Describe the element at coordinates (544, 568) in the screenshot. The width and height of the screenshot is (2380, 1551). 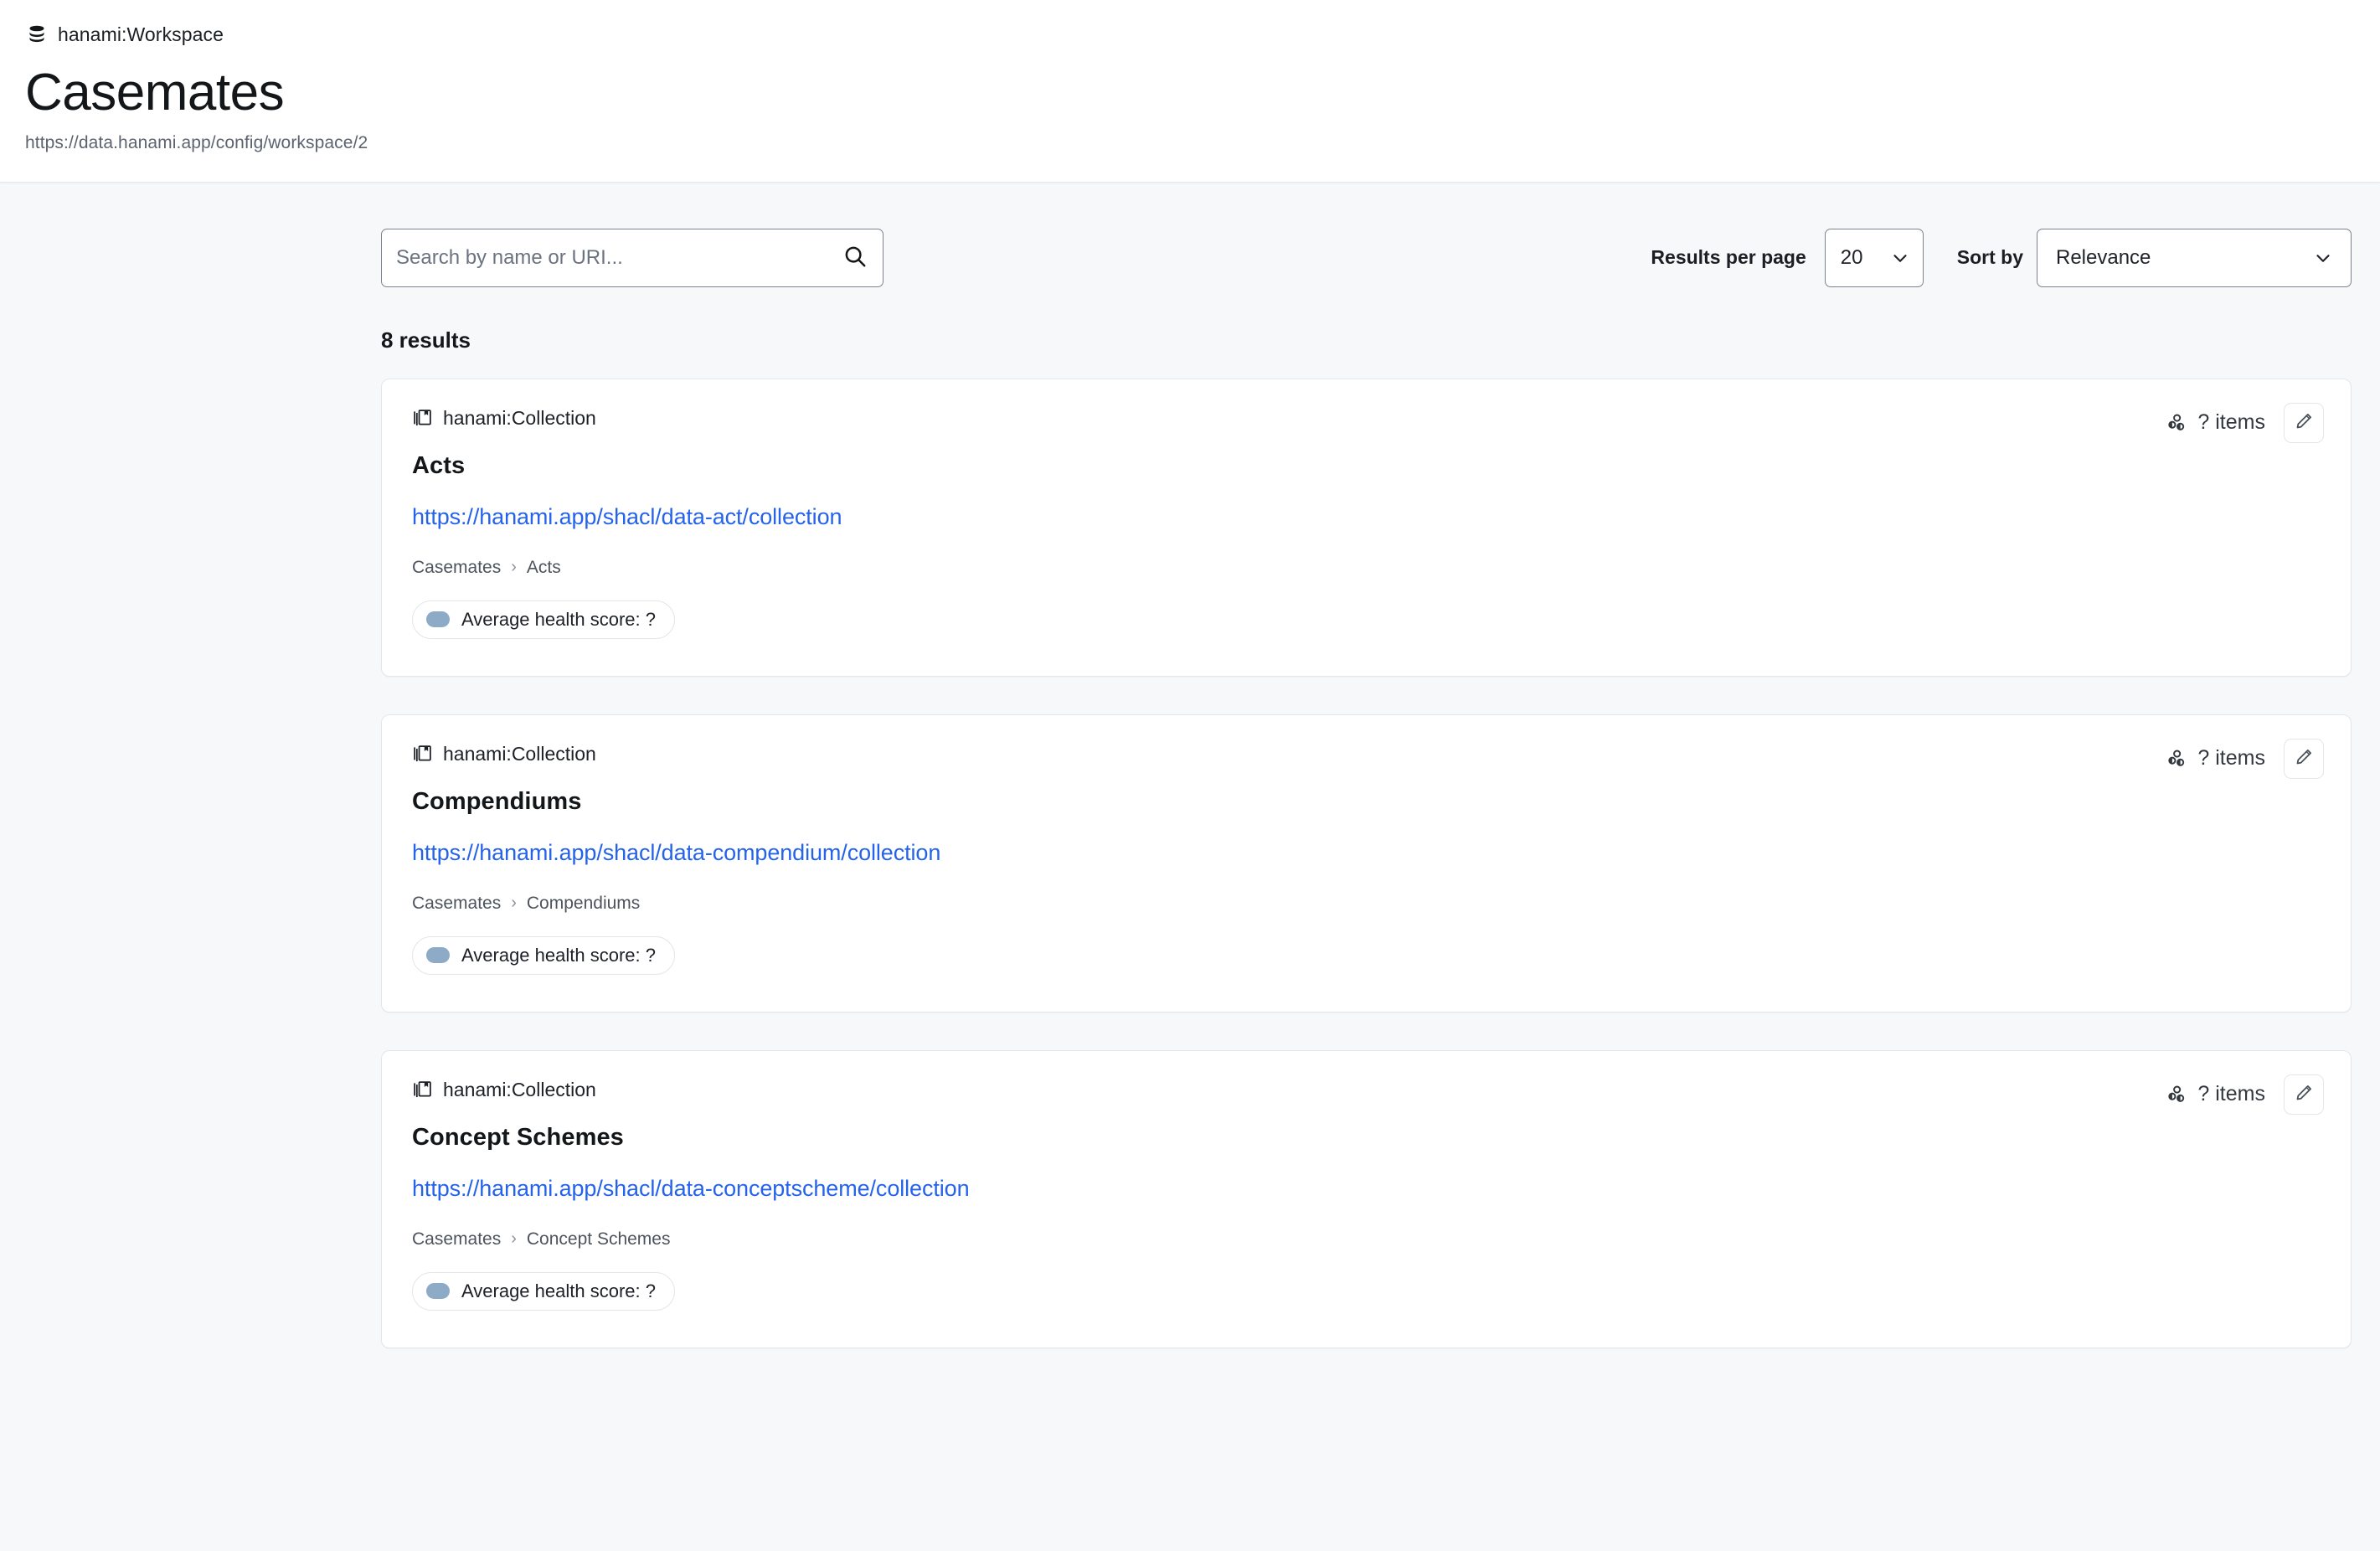
I see `breadcrumb-leaf: Acts` at that location.